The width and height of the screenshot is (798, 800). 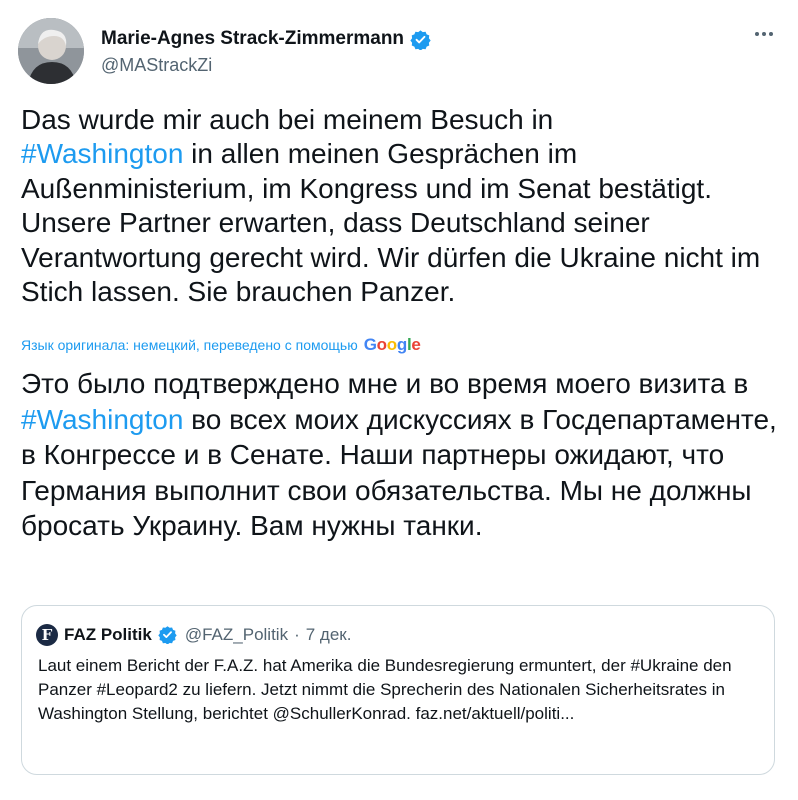 I want to click on translated-hashtag-link: #Washington, so click(x=102, y=419).